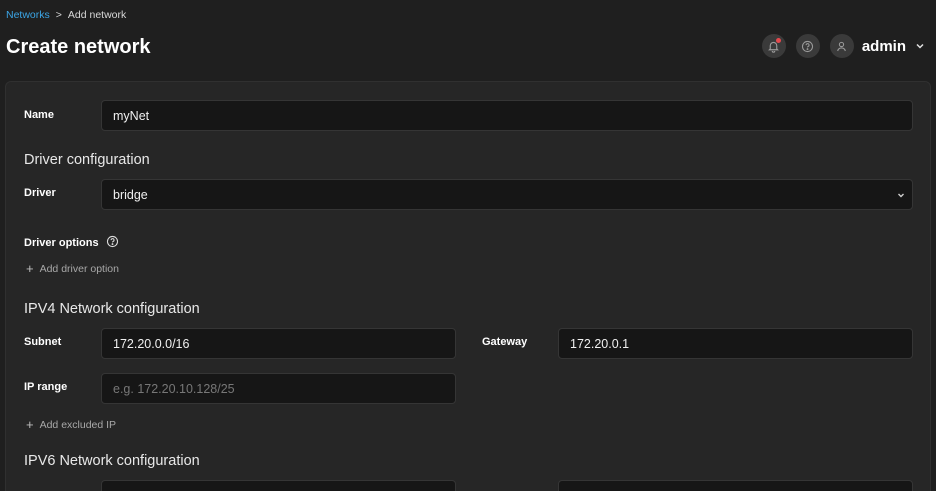  I want to click on user-icon, so click(842, 46).